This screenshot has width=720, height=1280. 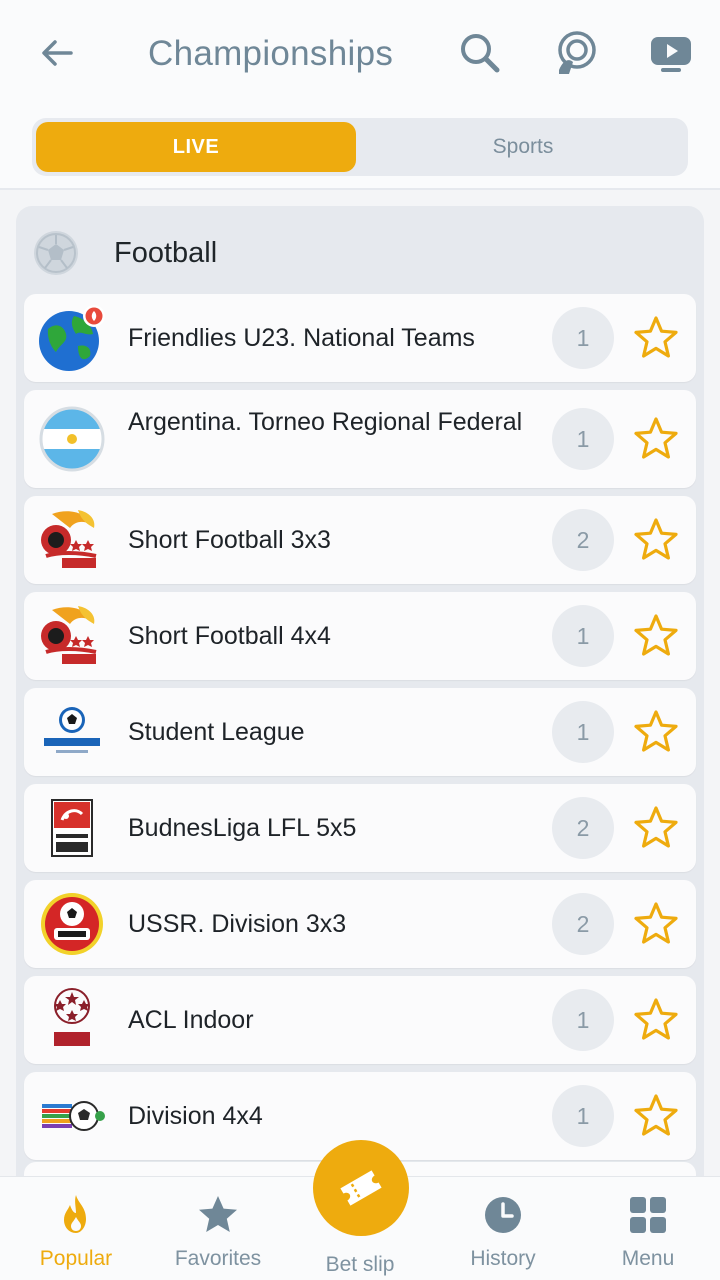 What do you see at coordinates (325, 422) in the screenshot?
I see `championship-name: Argentina. Torneo Regional Federal` at bounding box center [325, 422].